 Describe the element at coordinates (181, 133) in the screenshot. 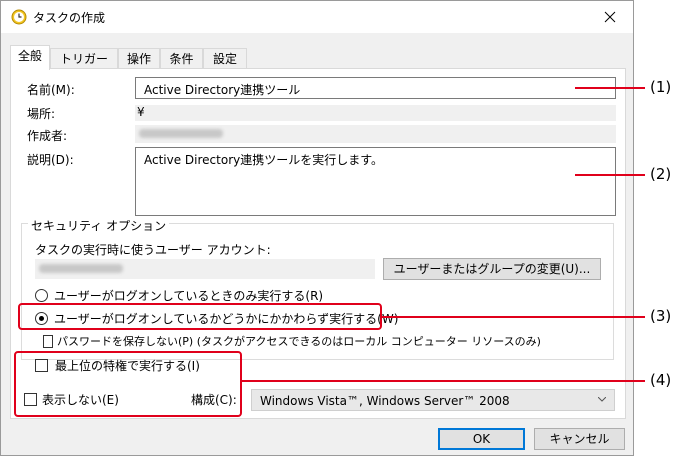

I see `author-value-redacted` at that location.